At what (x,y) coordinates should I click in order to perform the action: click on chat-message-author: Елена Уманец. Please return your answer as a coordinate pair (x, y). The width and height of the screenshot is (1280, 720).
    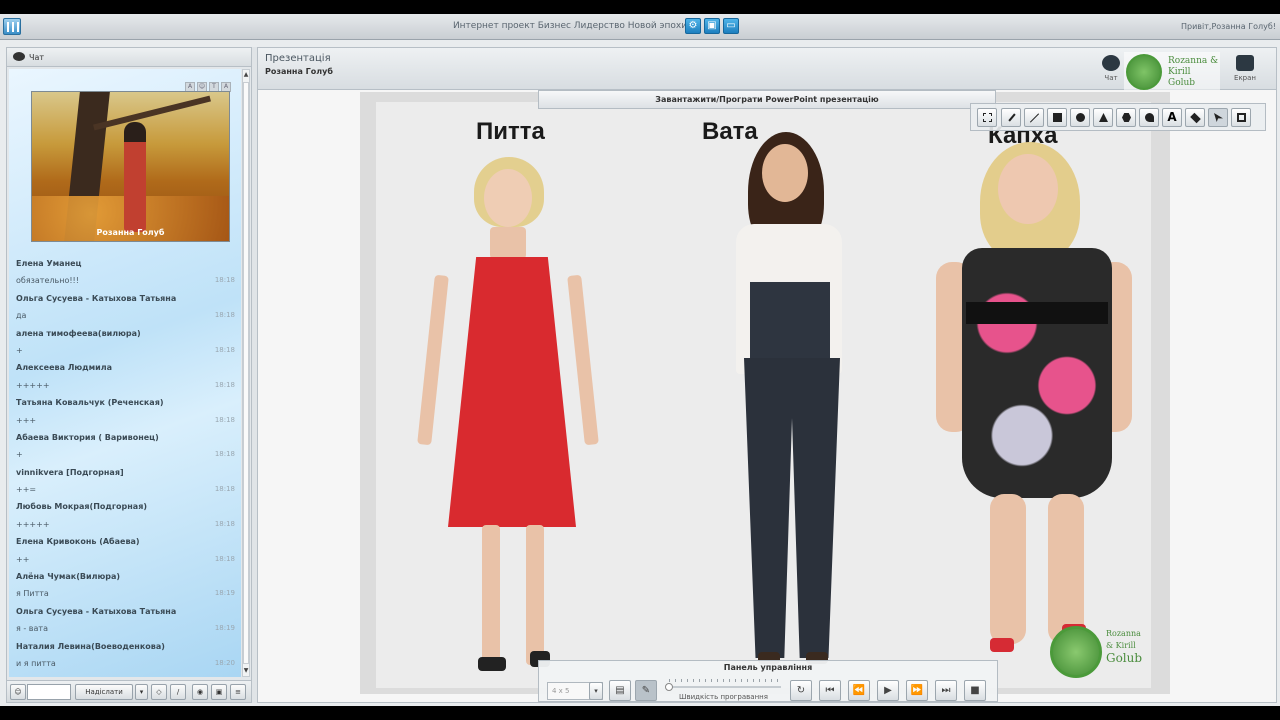
    Looking at the image, I should click on (49, 263).